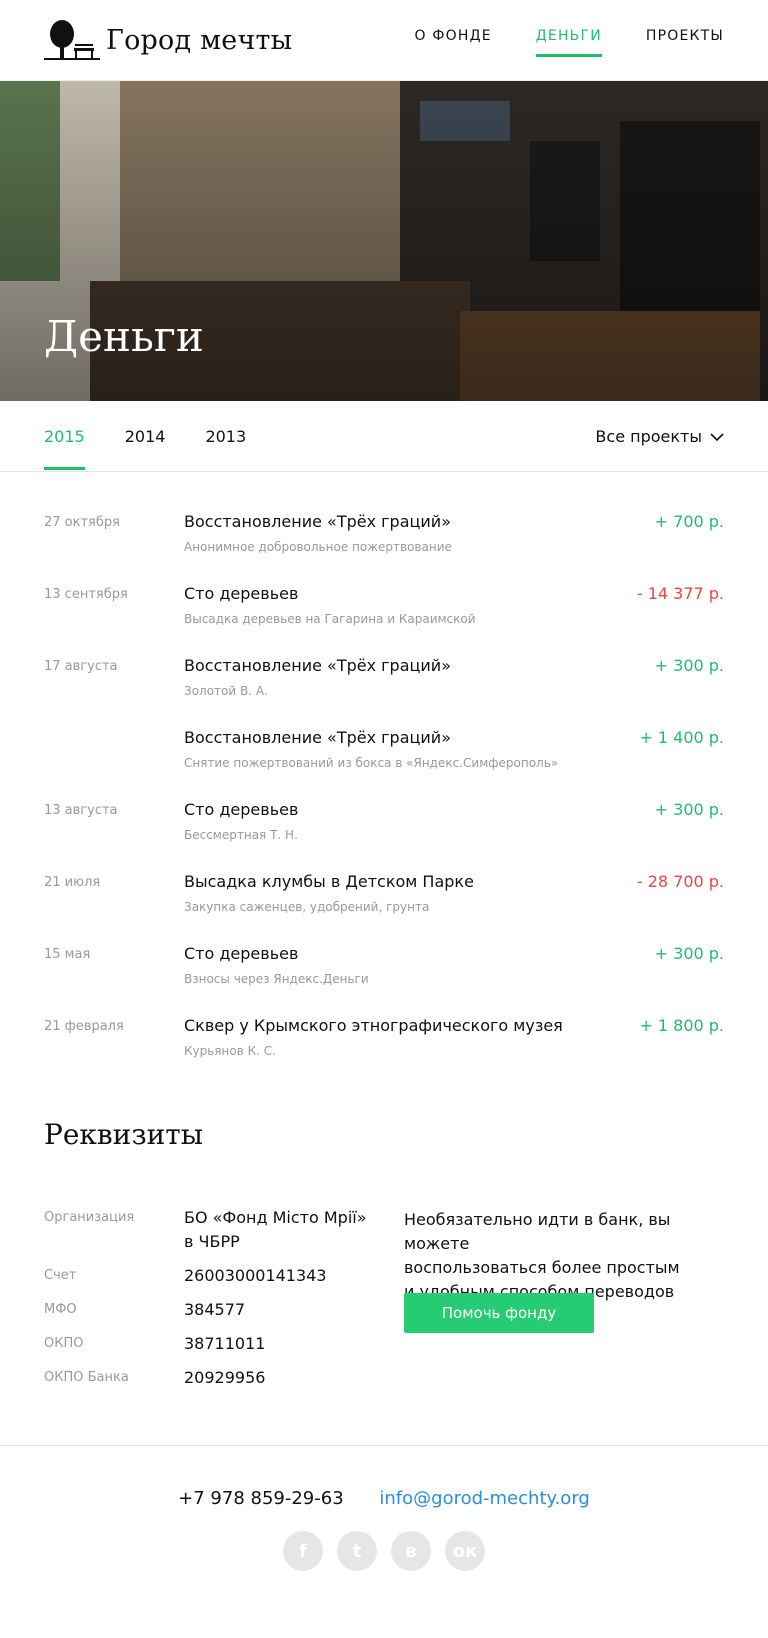  I want to click on transaction-subtitle: Анонимное добровольное пожертвование, so click(318, 547).